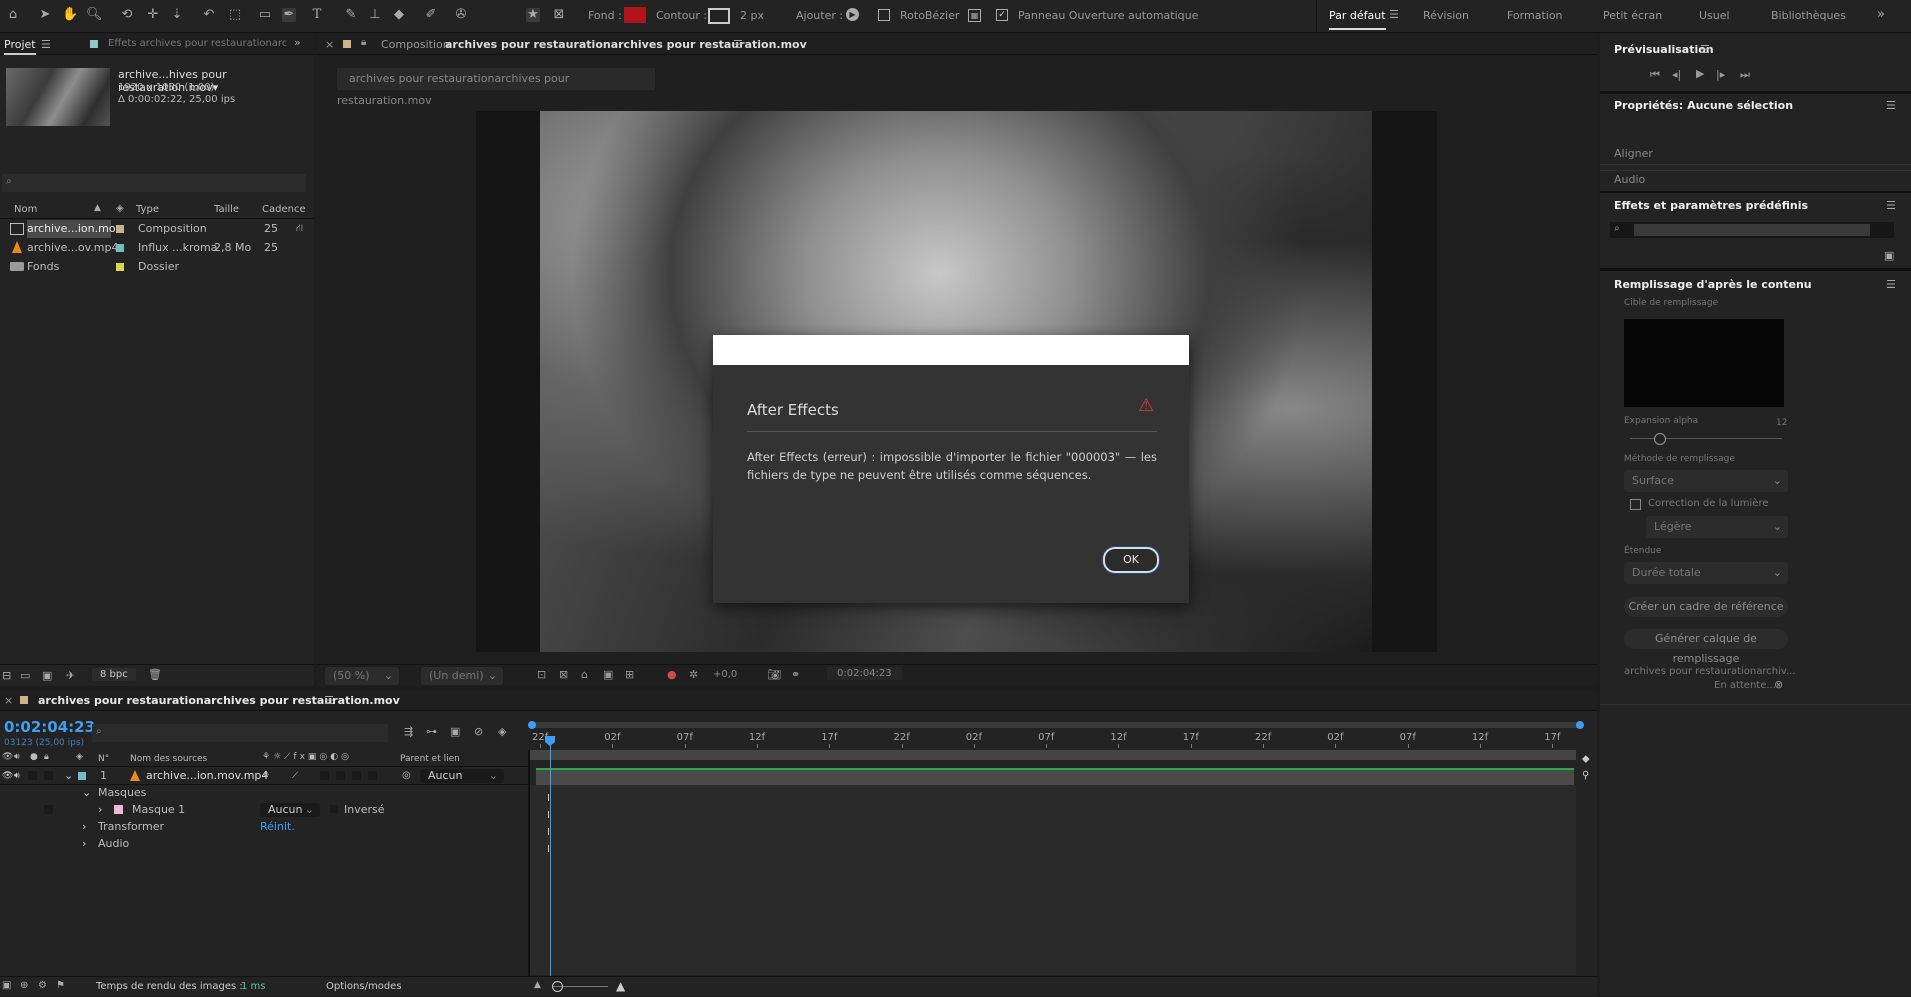 The width and height of the screenshot is (1911, 997). Describe the element at coordinates (1781, 423) in the screenshot. I see `alpha-expansion-value: 12` at that location.